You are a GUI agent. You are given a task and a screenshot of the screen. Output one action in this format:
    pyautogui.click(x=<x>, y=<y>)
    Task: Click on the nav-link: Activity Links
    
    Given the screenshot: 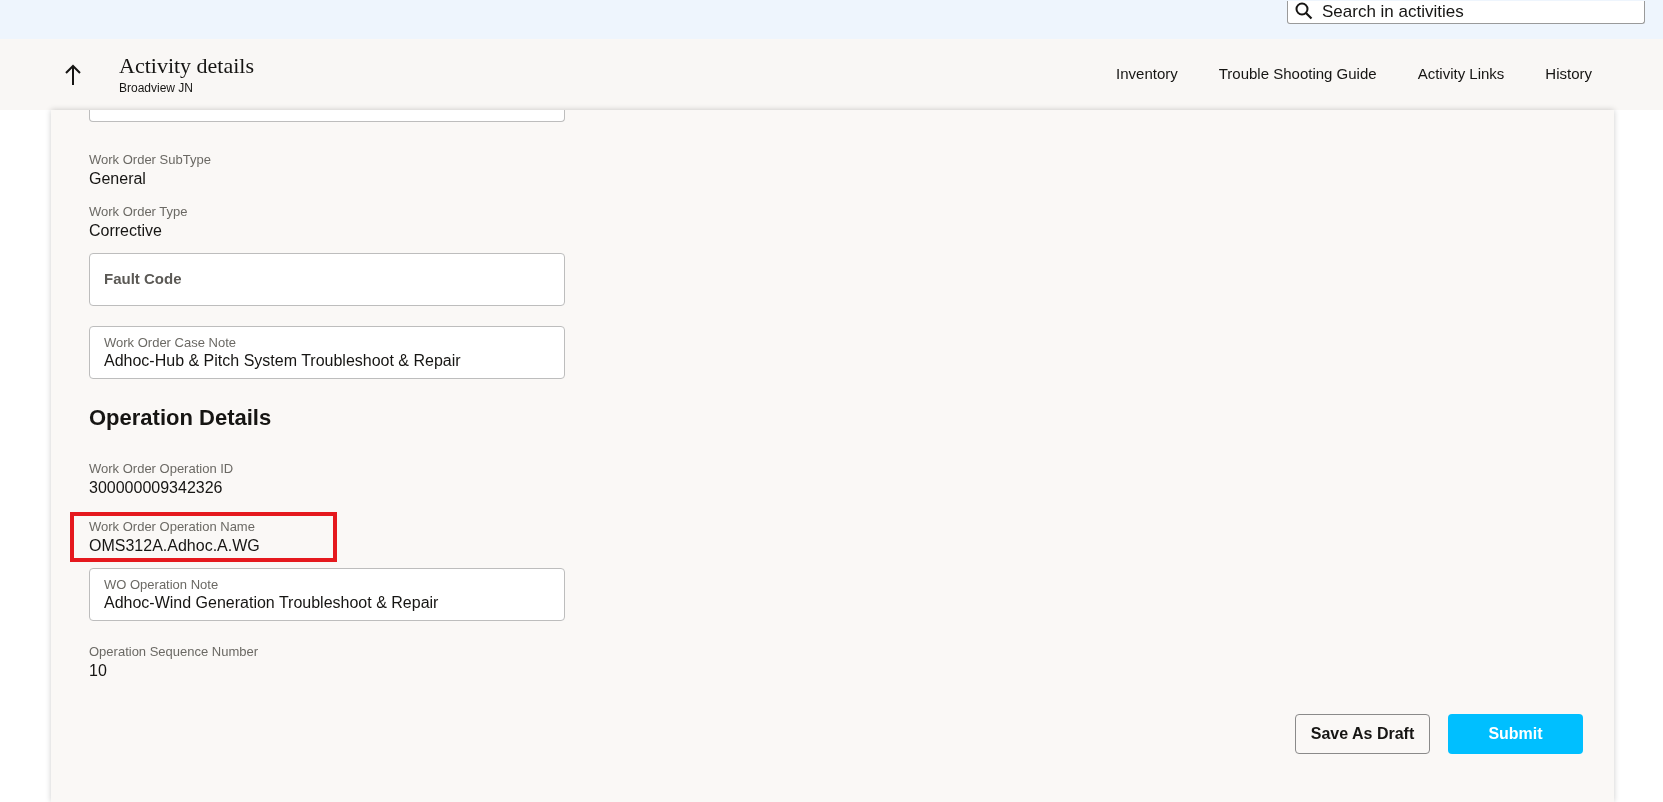 What is the action you would take?
    pyautogui.click(x=1461, y=74)
    